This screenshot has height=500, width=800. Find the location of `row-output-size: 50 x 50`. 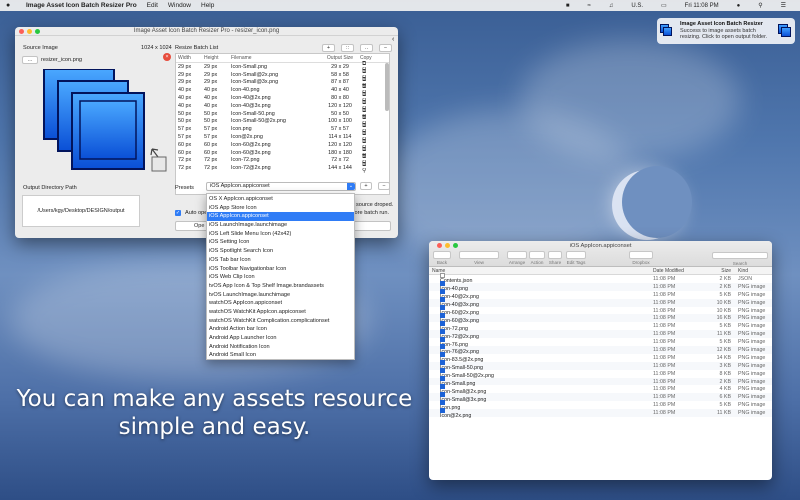

row-output-size: 50 x 50 is located at coordinates (340, 113).